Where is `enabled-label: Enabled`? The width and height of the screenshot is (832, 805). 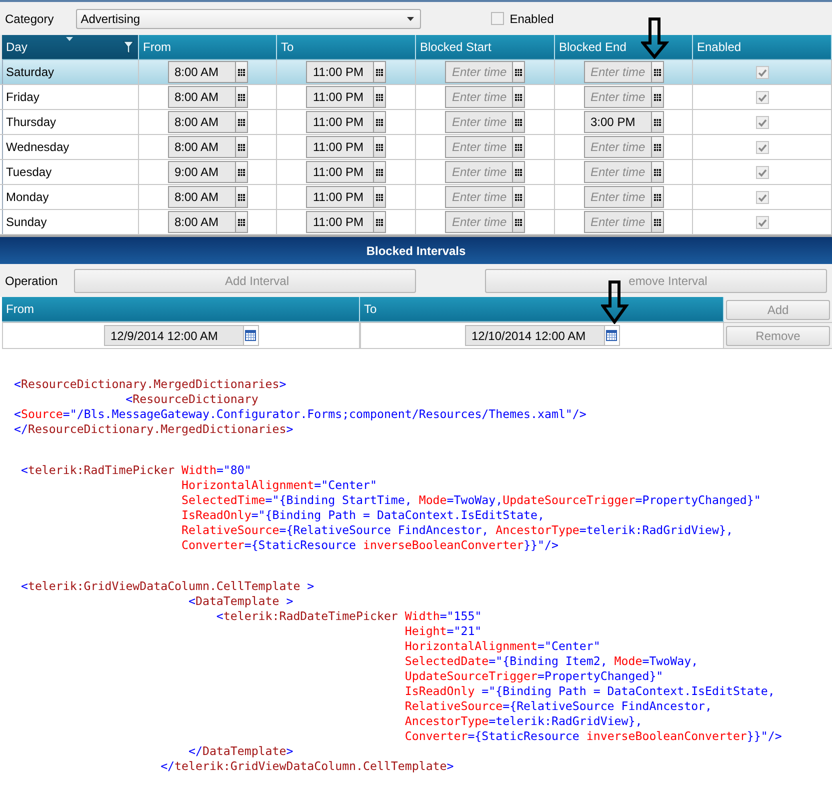
enabled-label: Enabled is located at coordinates (532, 19).